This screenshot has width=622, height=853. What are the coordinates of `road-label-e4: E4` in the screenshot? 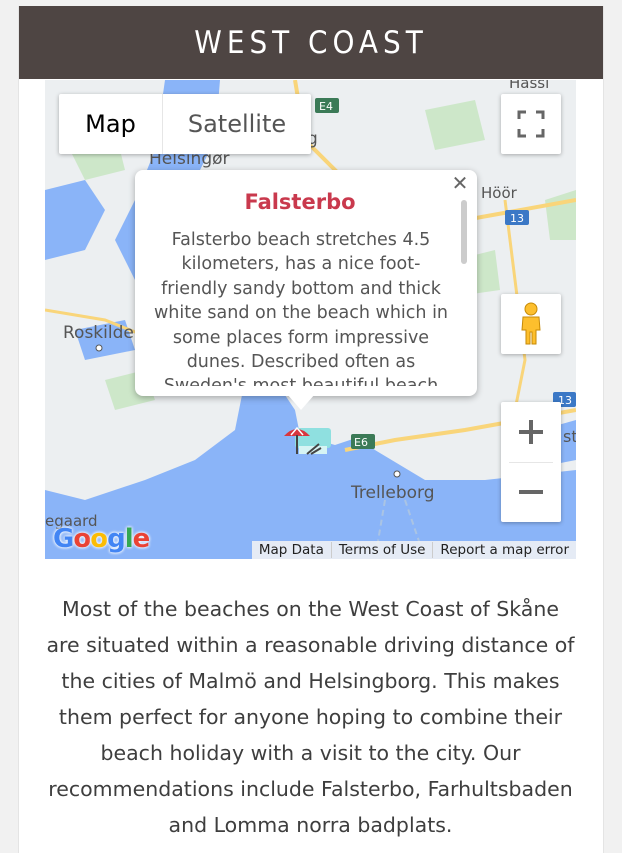 It's located at (326, 106).